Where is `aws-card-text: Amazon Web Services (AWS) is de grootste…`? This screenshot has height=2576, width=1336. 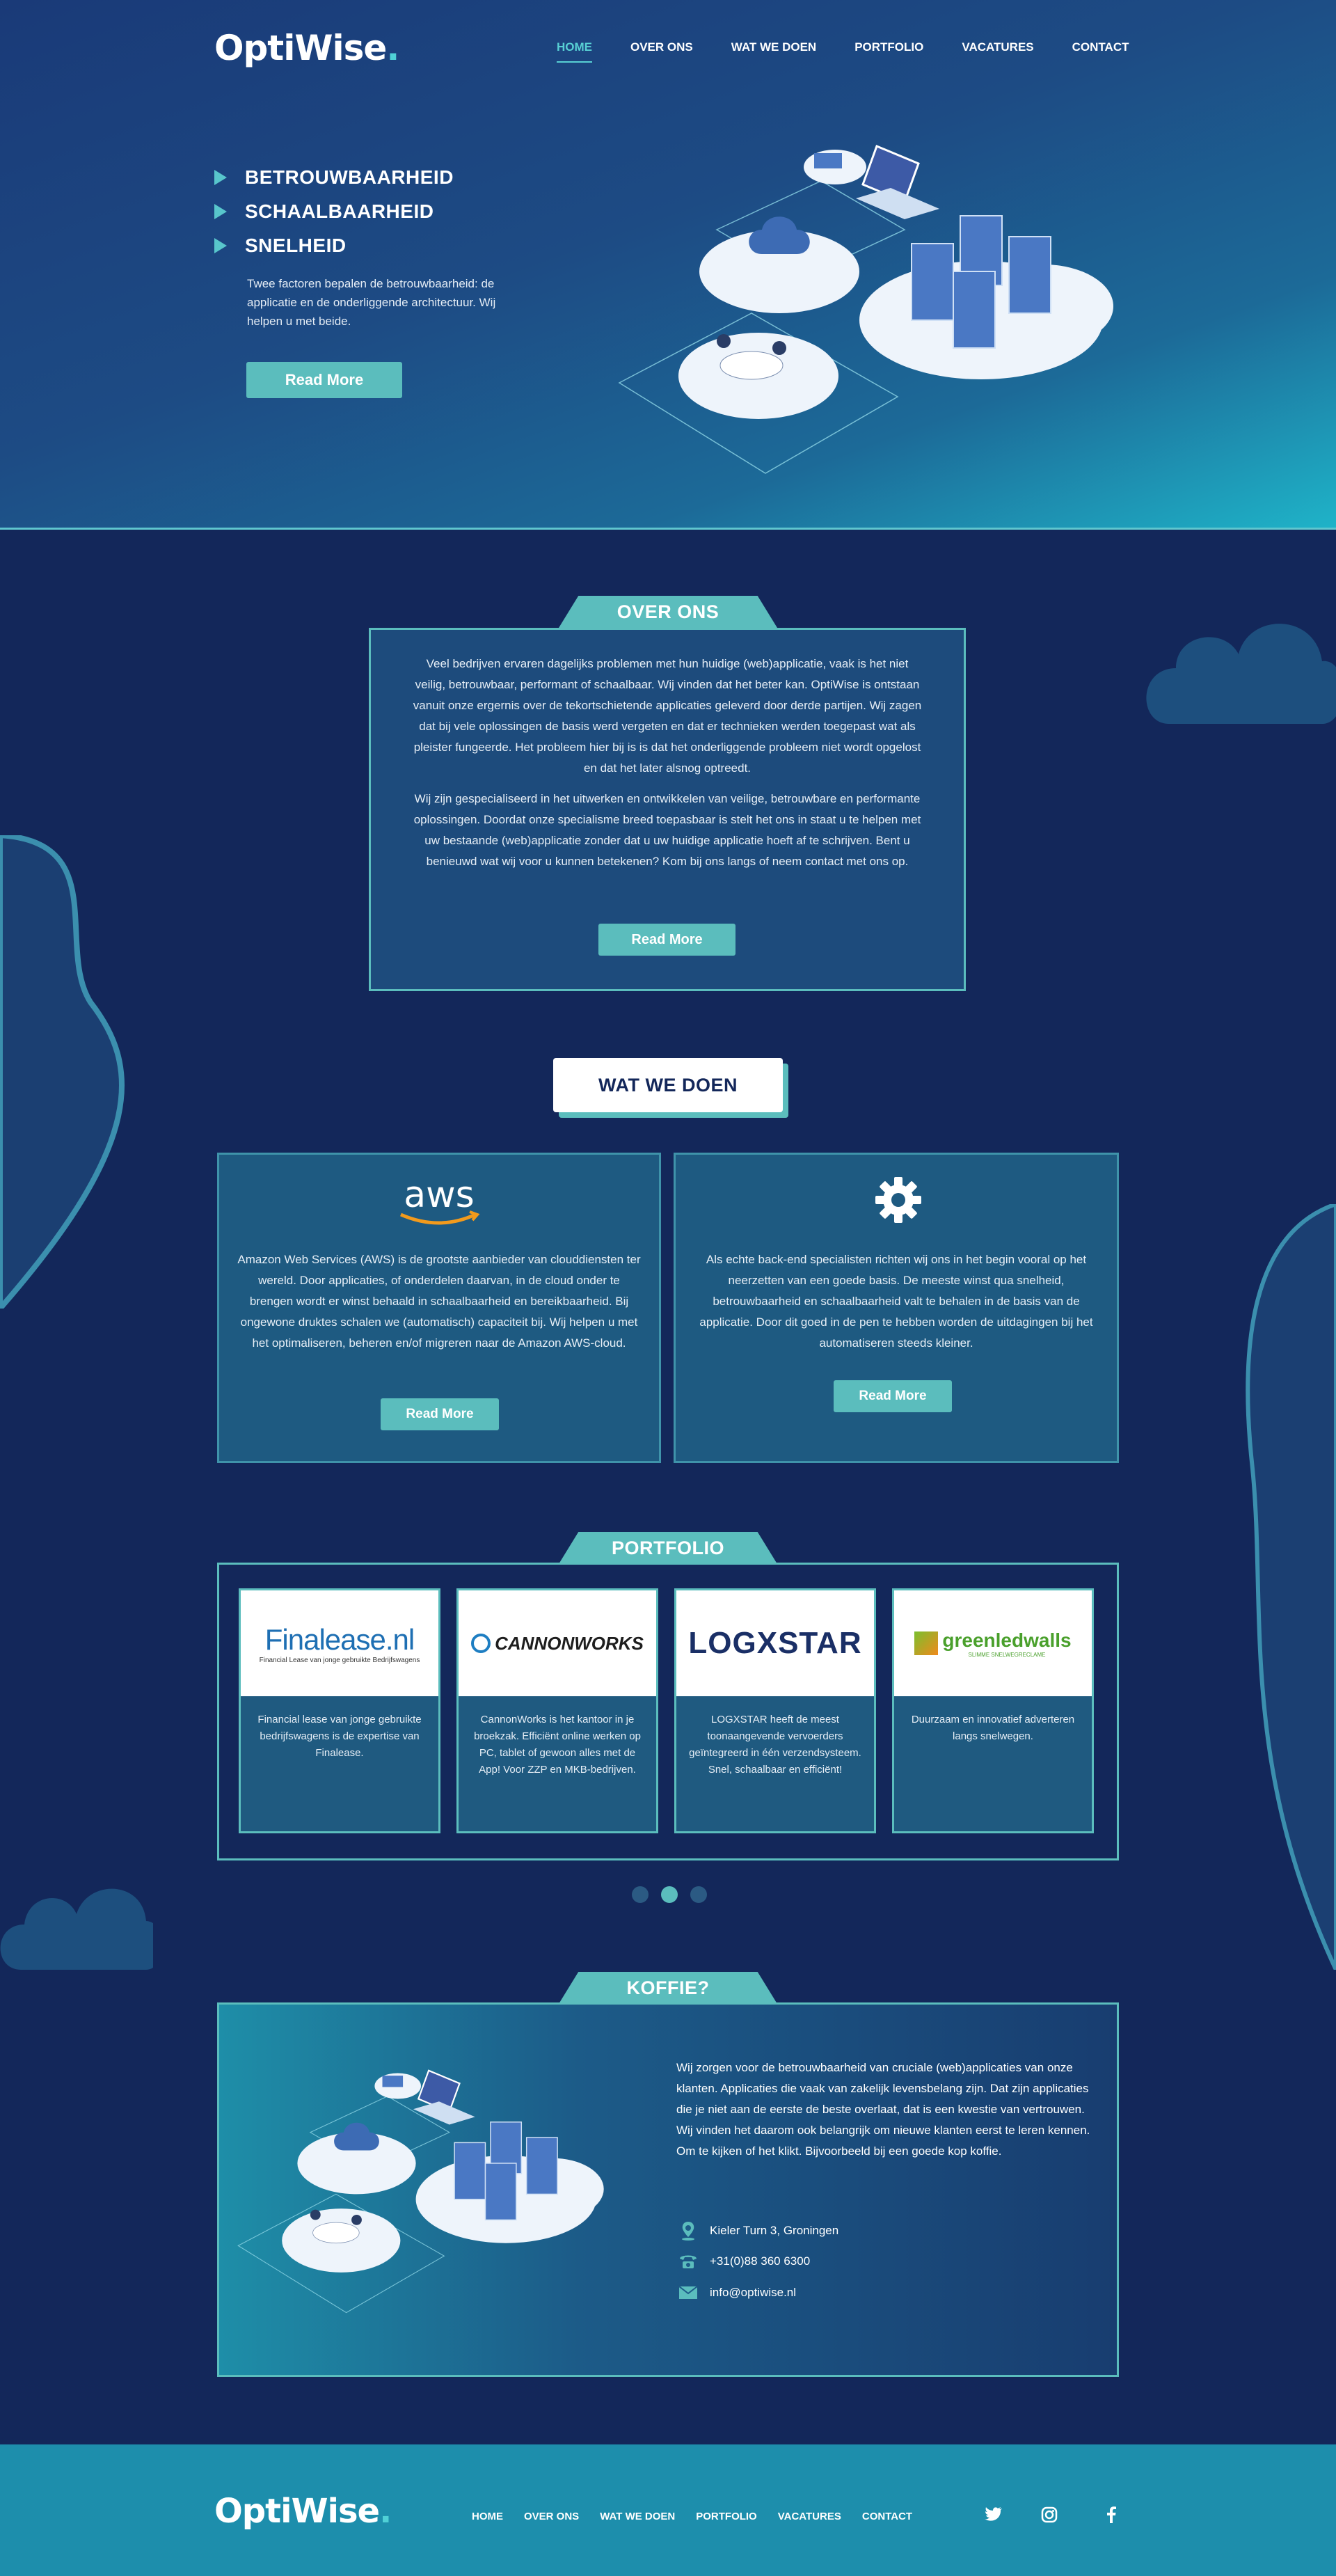 aws-card-text: Amazon Web Services (AWS) is de grootste… is located at coordinates (439, 1301).